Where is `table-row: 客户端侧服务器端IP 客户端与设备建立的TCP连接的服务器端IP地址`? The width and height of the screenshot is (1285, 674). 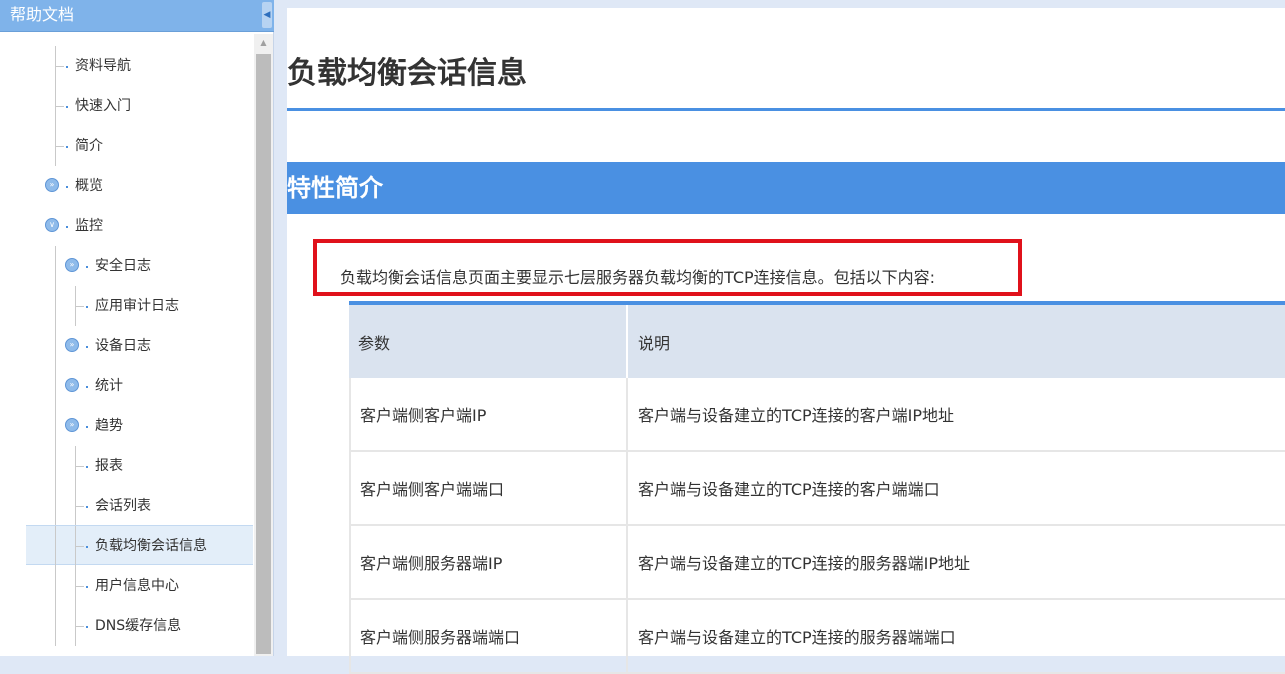
table-row: 客户端侧服务器端IP 客户端与设备建立的TCP连接的服务器端IP地址 is located at coordinates (817, 563).